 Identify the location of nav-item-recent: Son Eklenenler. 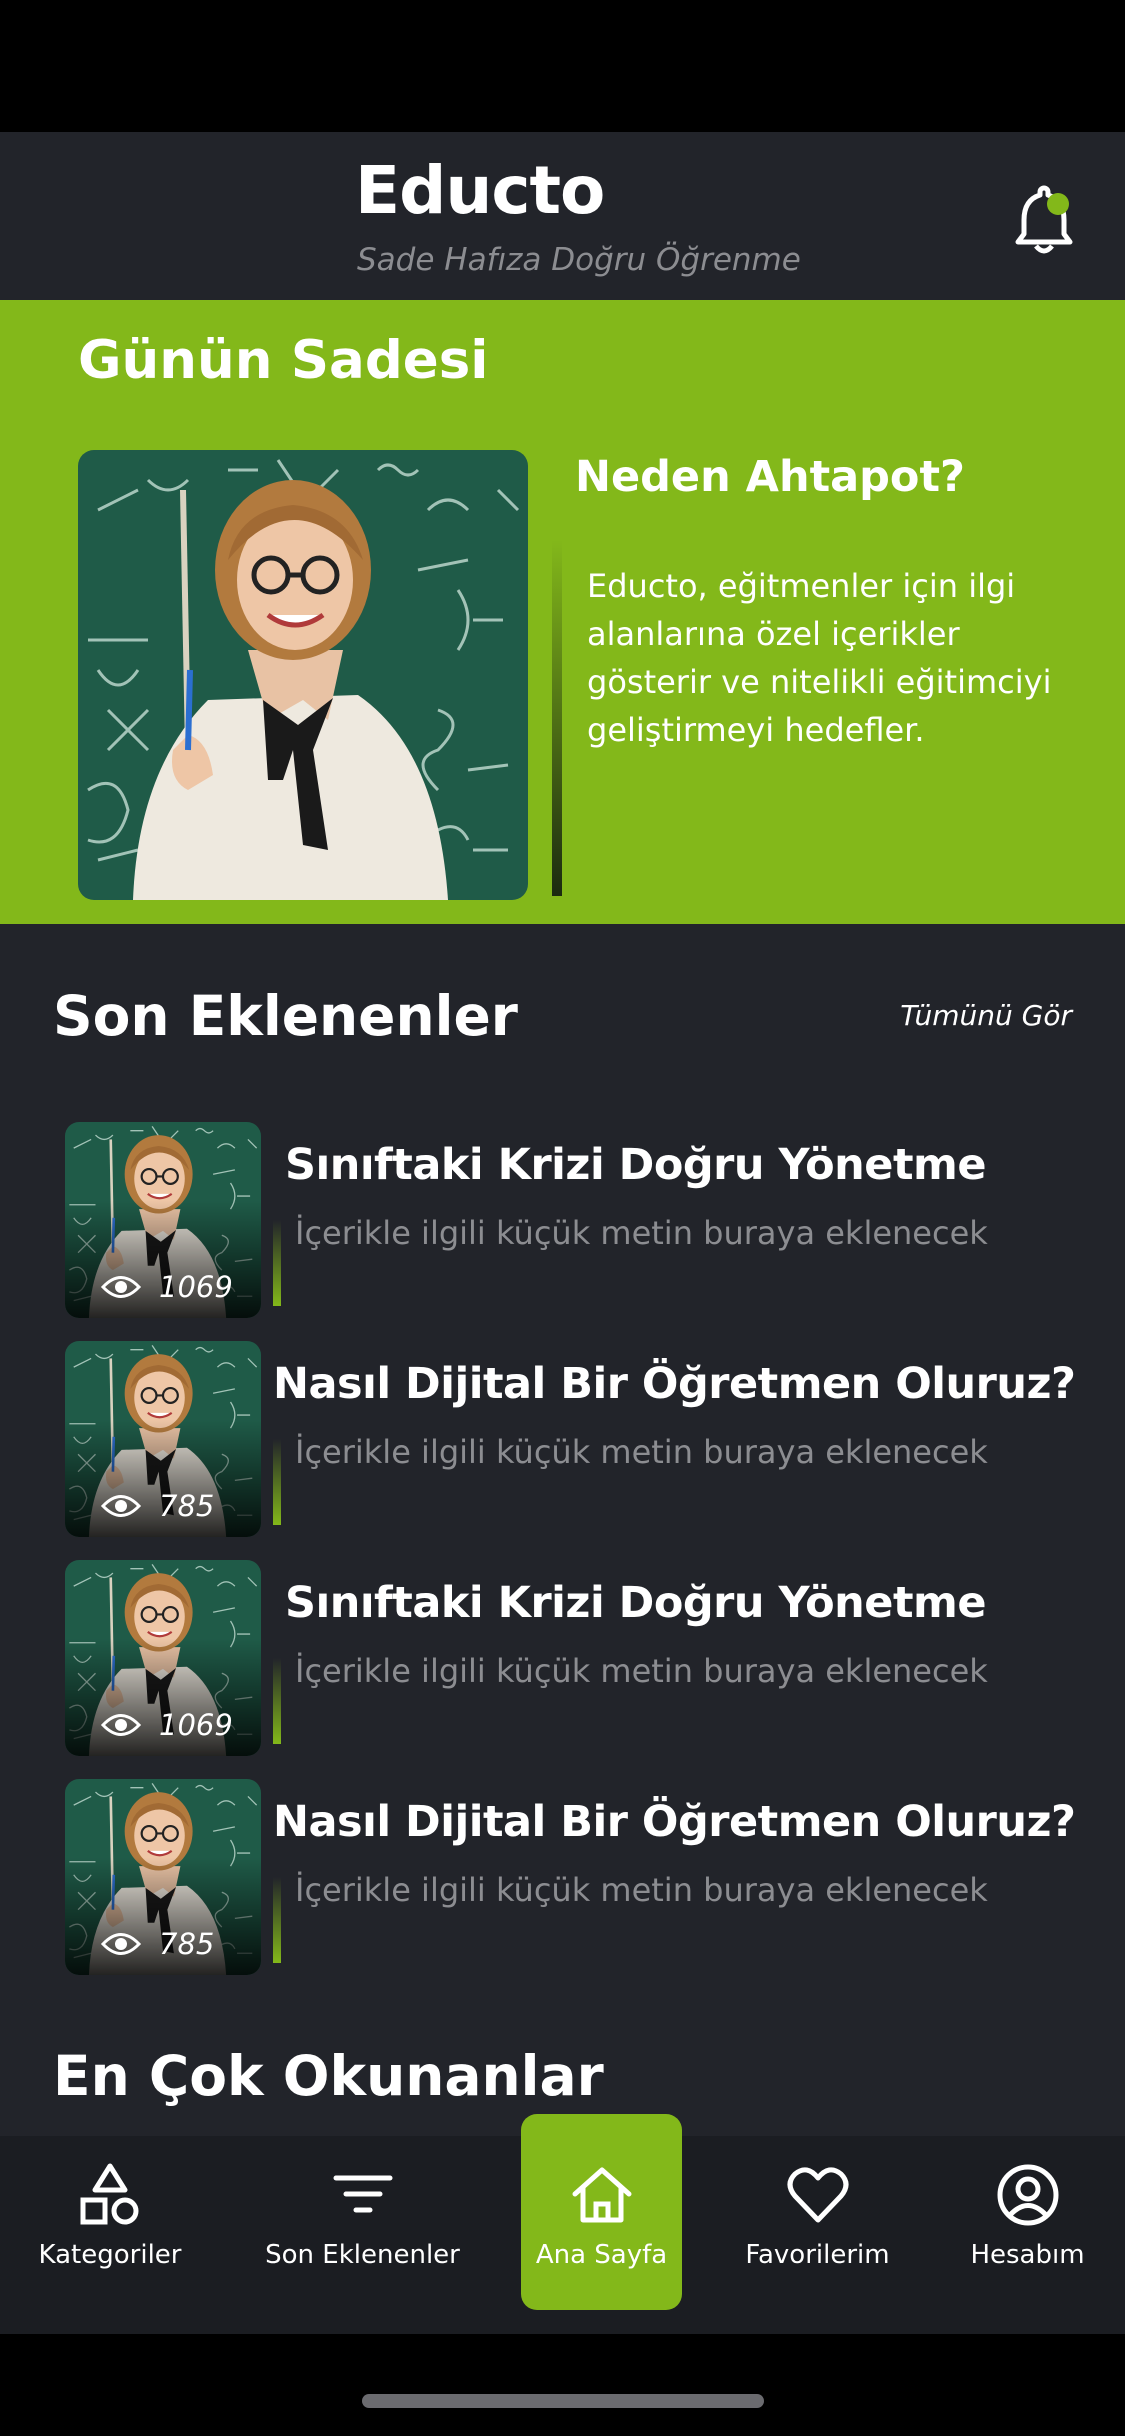
(362, 2235).